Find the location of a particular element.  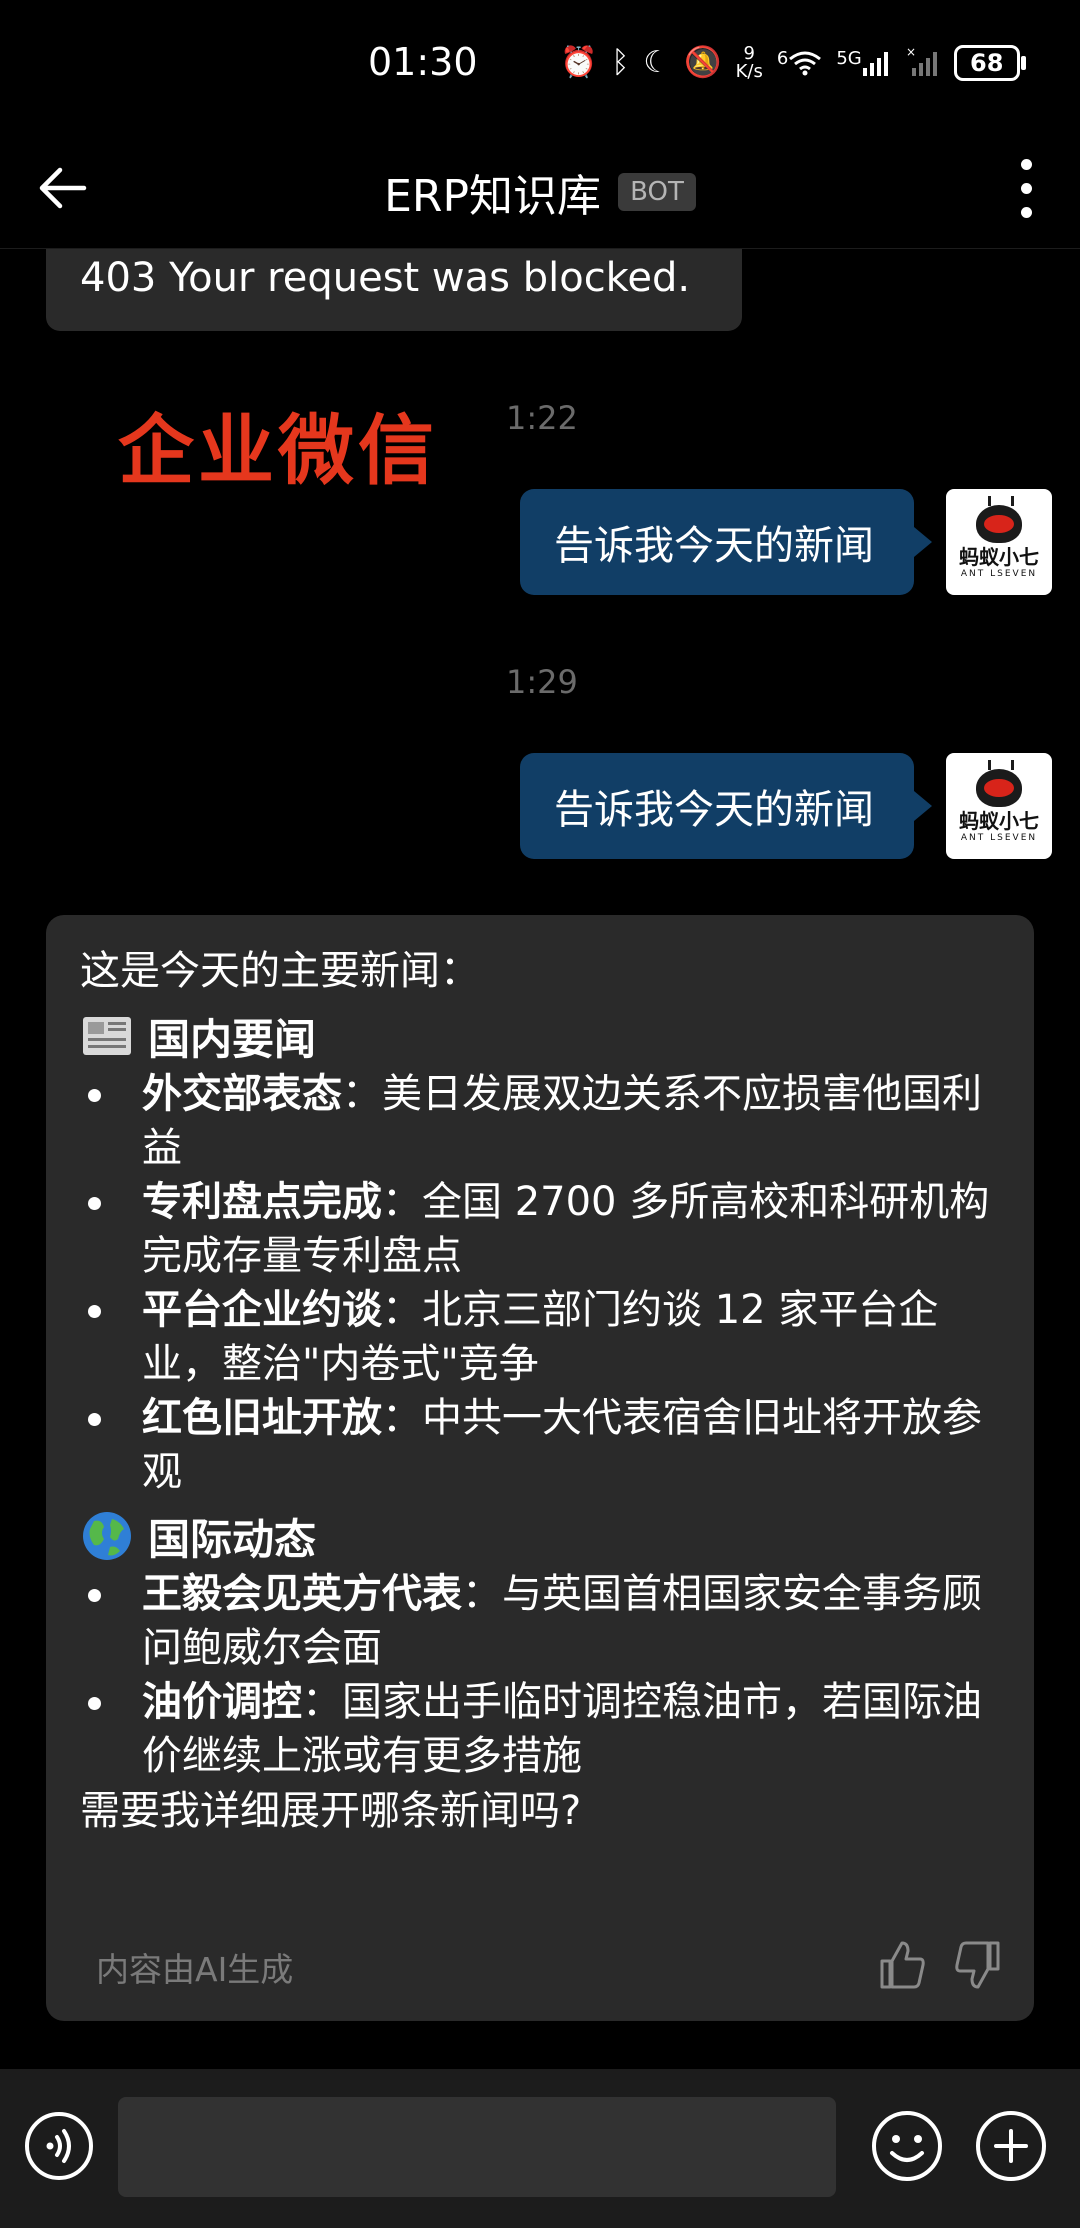

bot-error-bubble: 403 Your request was blocked. is located at coordinates (394, 290).